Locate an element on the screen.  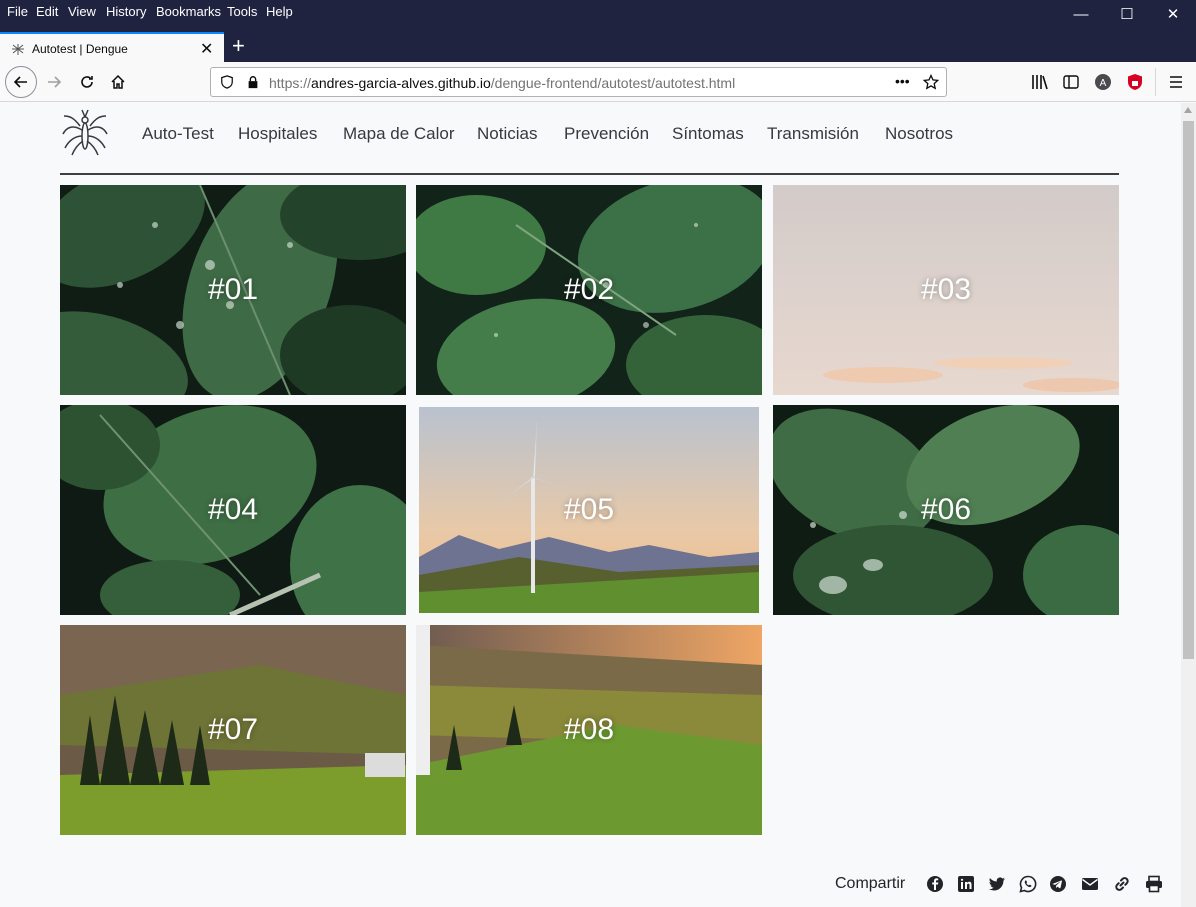
menu-bookmarks: Bookmarks is located at coordinates (188, 11).